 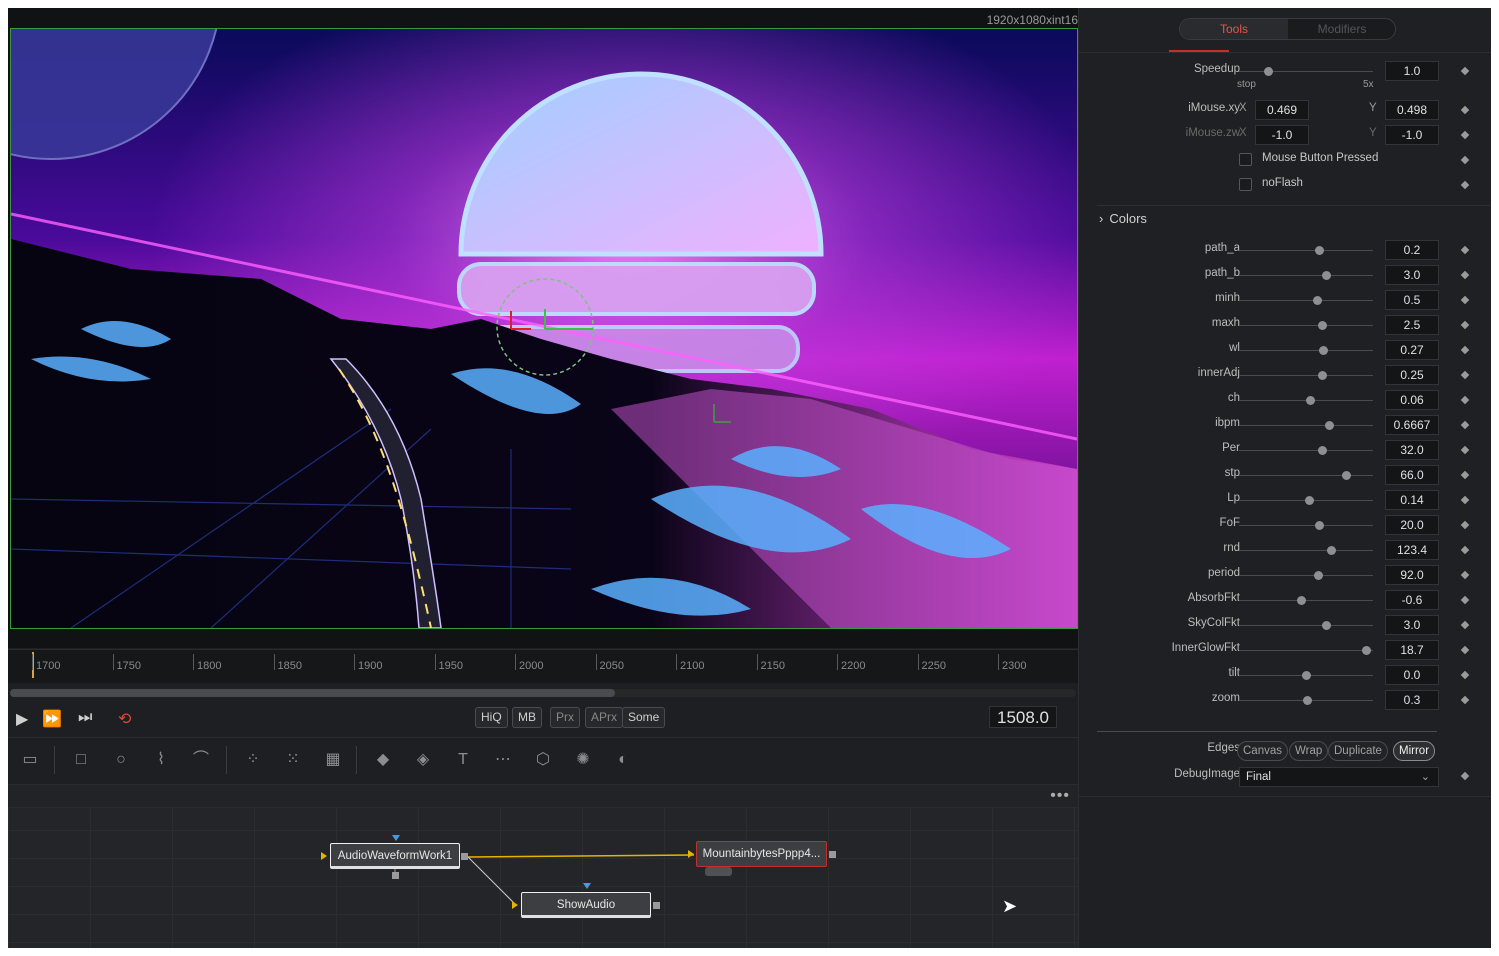 What do you see at coordinates (1412, 71) in the screenshot?
I see `value-field: 1.0` at bounding box center [1412, 71].